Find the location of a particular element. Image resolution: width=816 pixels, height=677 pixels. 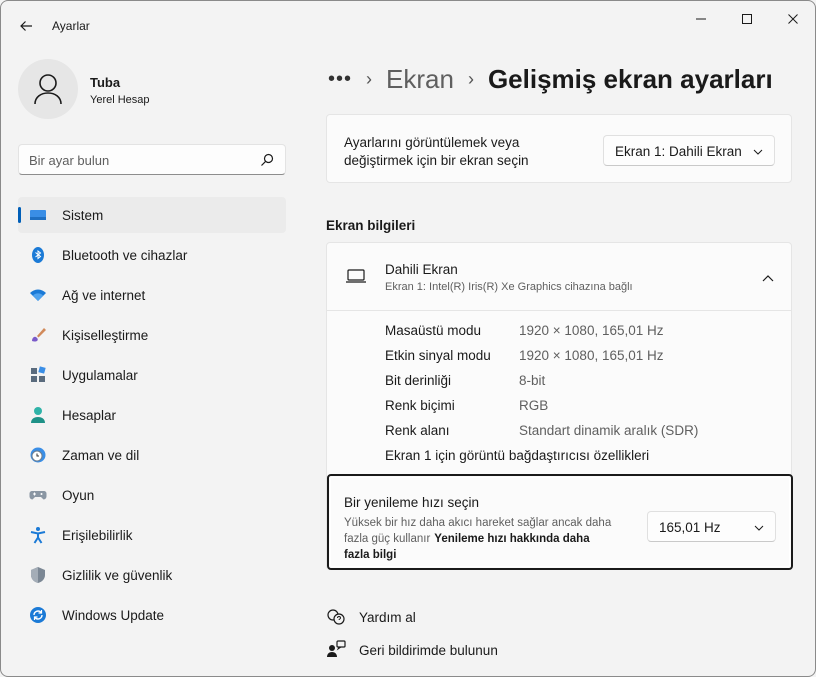

info-row: Renk biçimi RGB is located at coordinates (585, 408).